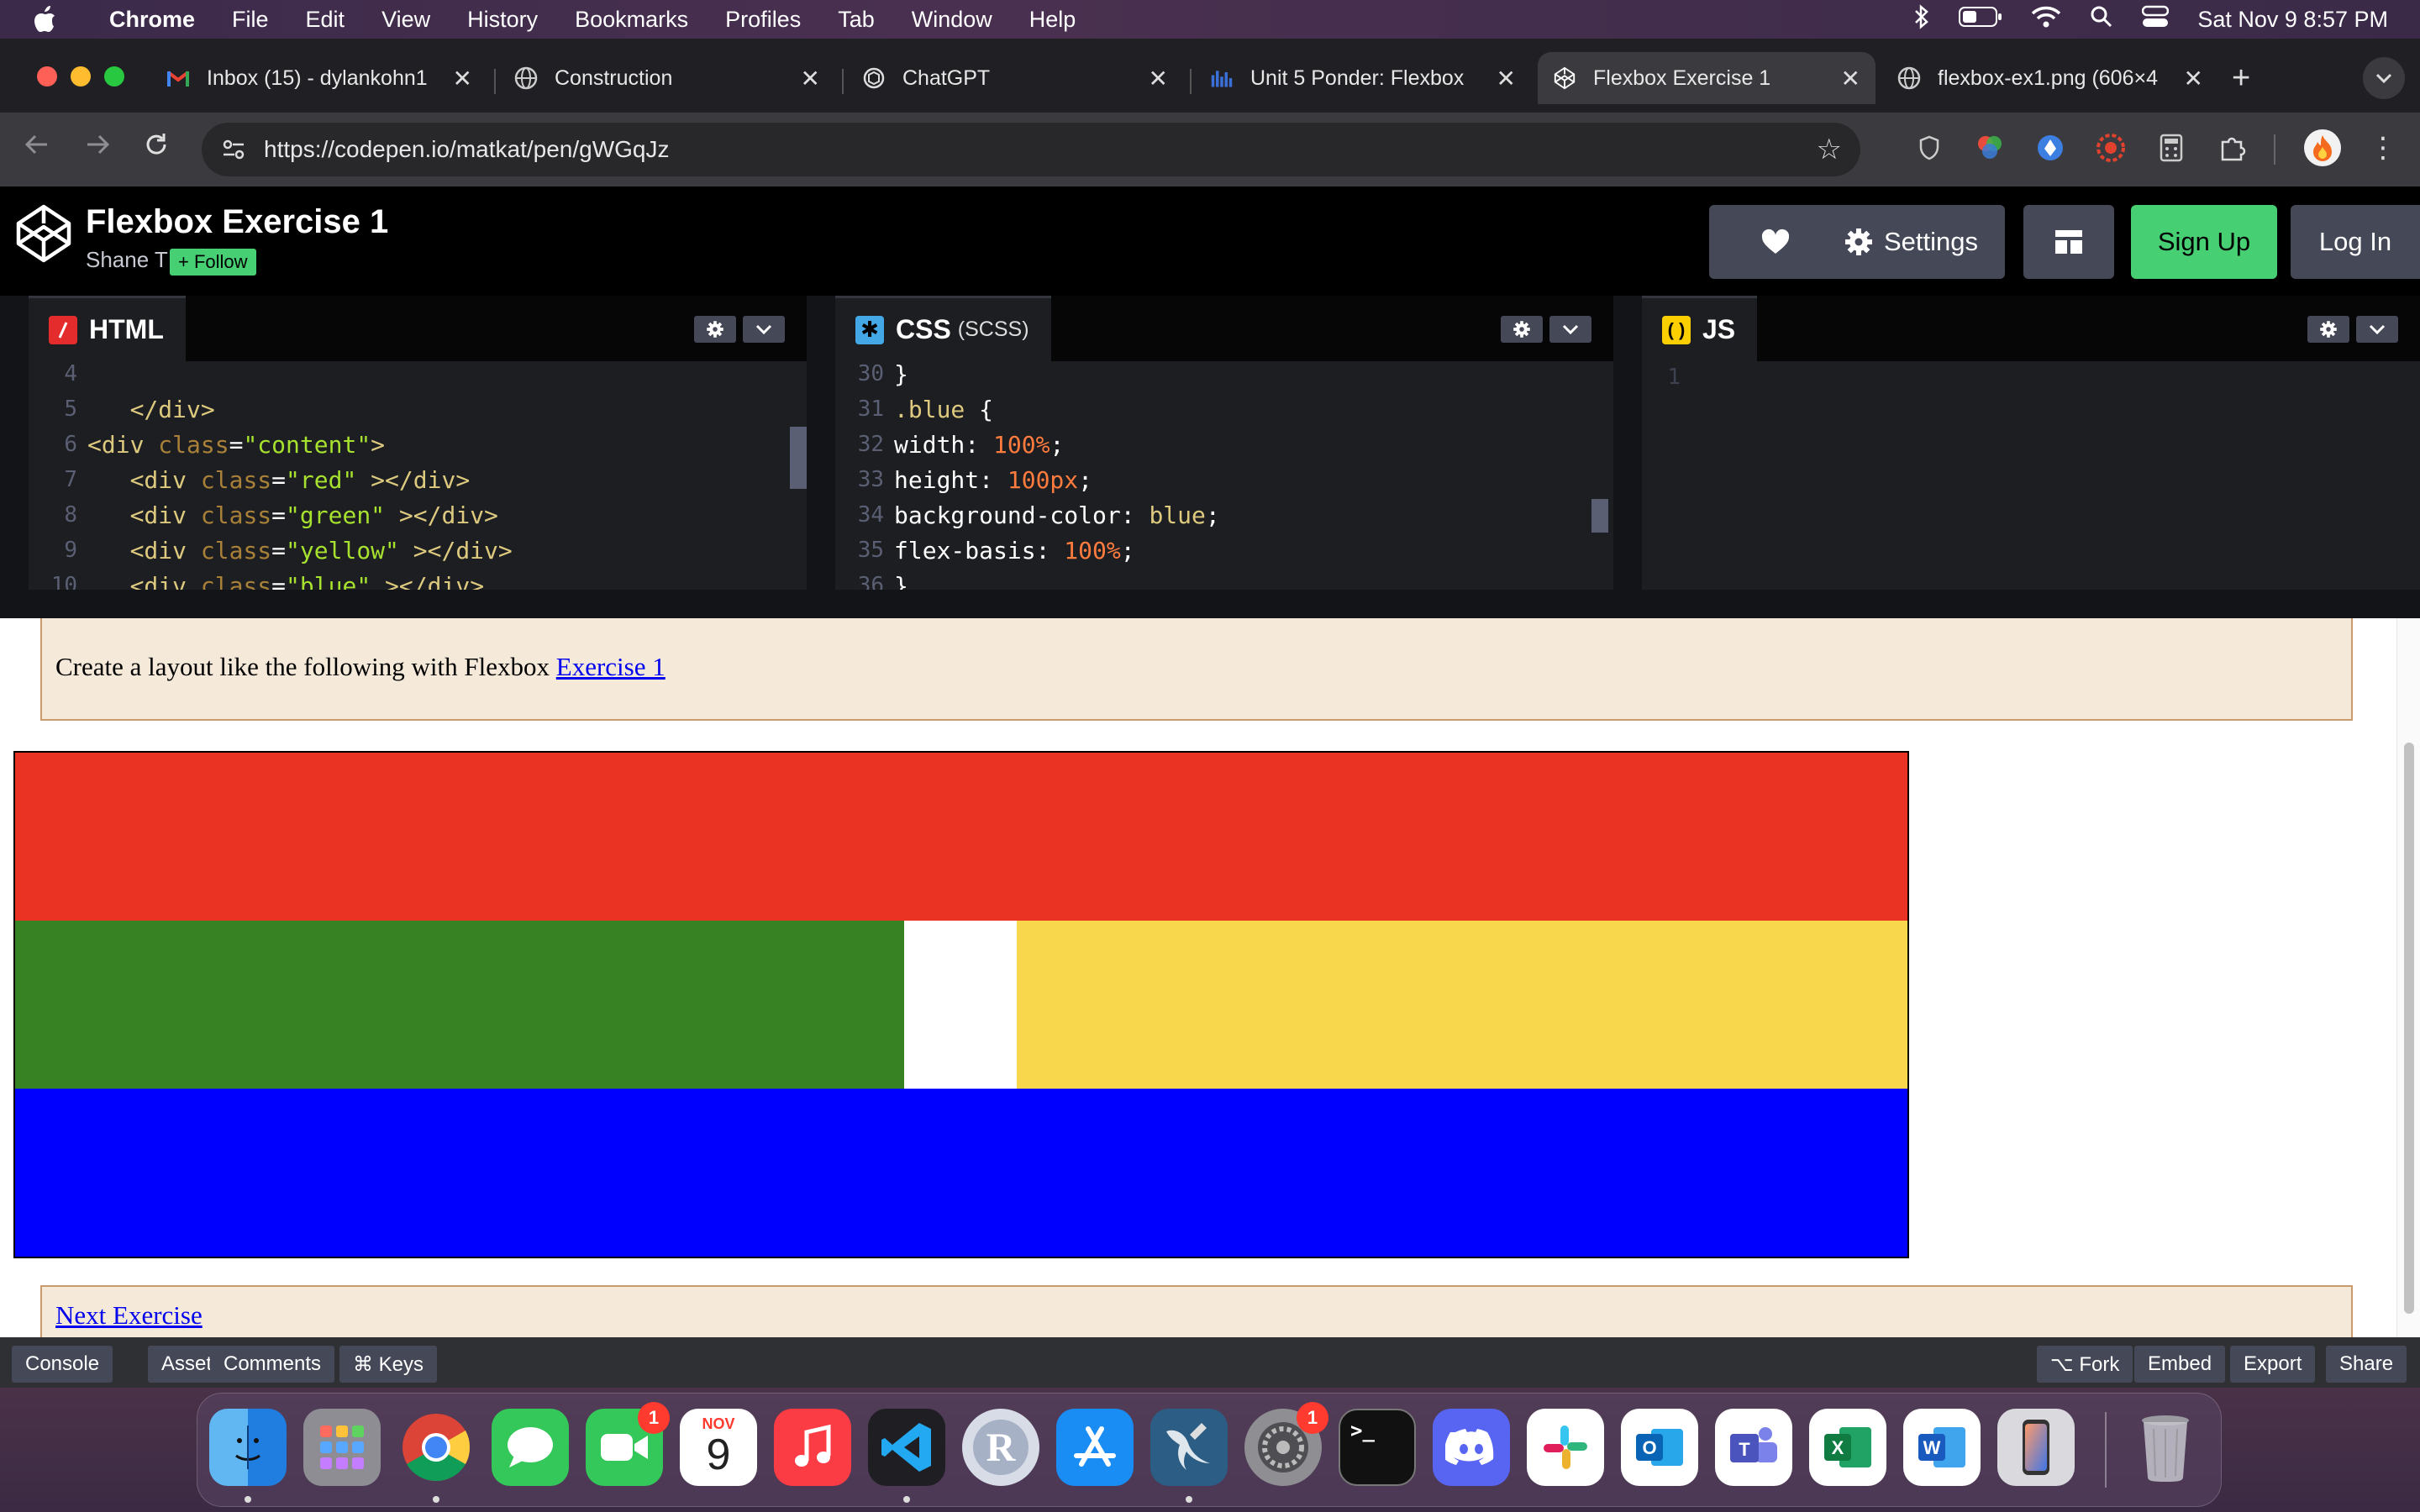 The height and width of the screenshot is (1512, 2420). What do you see at coordinates (2156, 19) in the screenshot?
I see `control-center-icon` at bounding box center [2156, 19].